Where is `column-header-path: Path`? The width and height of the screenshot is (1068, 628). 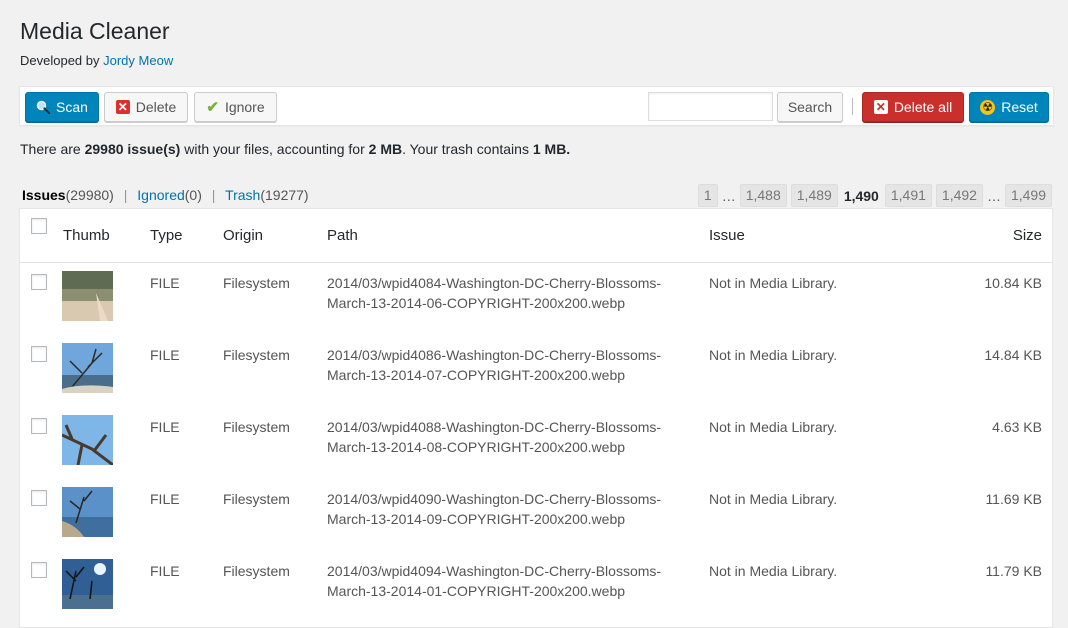 column-header-path: Path is located at coordinates (342, 235).